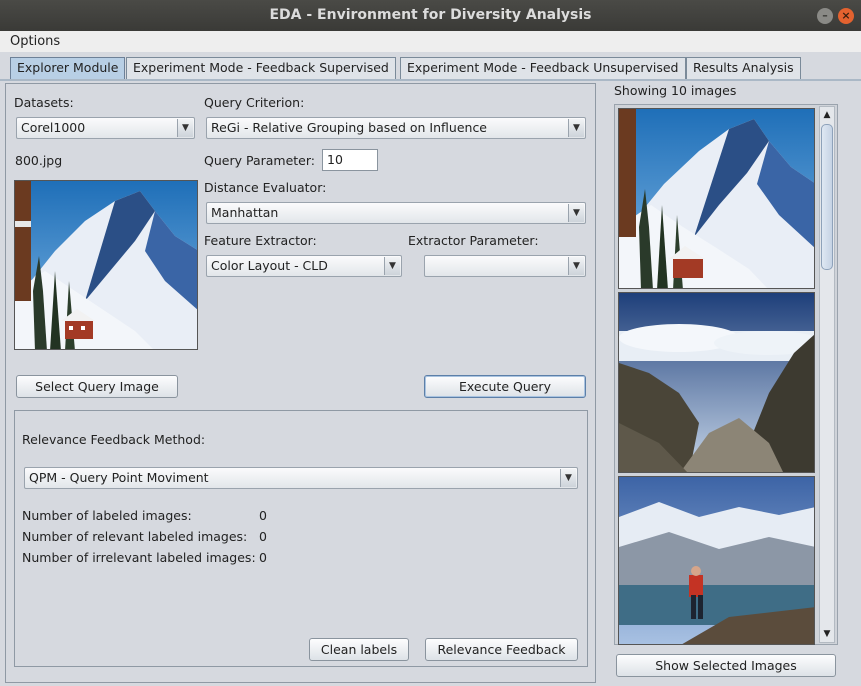 Image resolution: width=861 pixels, height=686 pixels. I want to click on query-criterion-label: Query Criterion:, so click(254, 102).